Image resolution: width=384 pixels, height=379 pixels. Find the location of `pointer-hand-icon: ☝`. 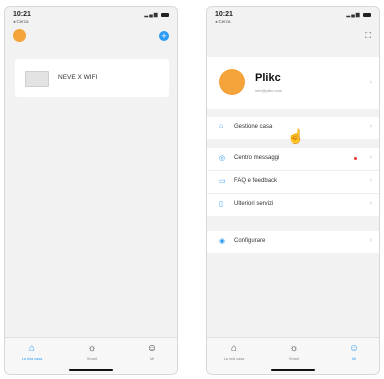

pointer-hand-icon: ☝ is located at coordinates (296, 136).